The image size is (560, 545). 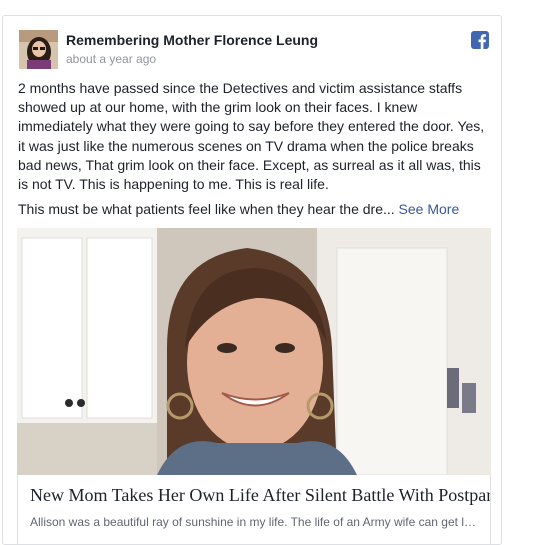 I want to click on avatar, so click(x=38, y=49).